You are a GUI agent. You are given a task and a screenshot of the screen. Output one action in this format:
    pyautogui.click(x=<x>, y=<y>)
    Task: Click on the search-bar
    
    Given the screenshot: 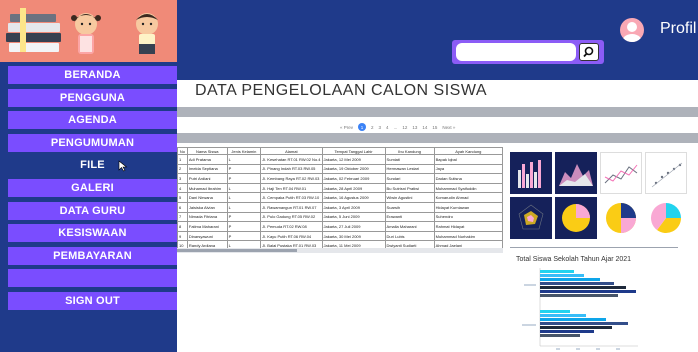 What is the action you would take?
    pyautogui.click(x=528, y=52)
    